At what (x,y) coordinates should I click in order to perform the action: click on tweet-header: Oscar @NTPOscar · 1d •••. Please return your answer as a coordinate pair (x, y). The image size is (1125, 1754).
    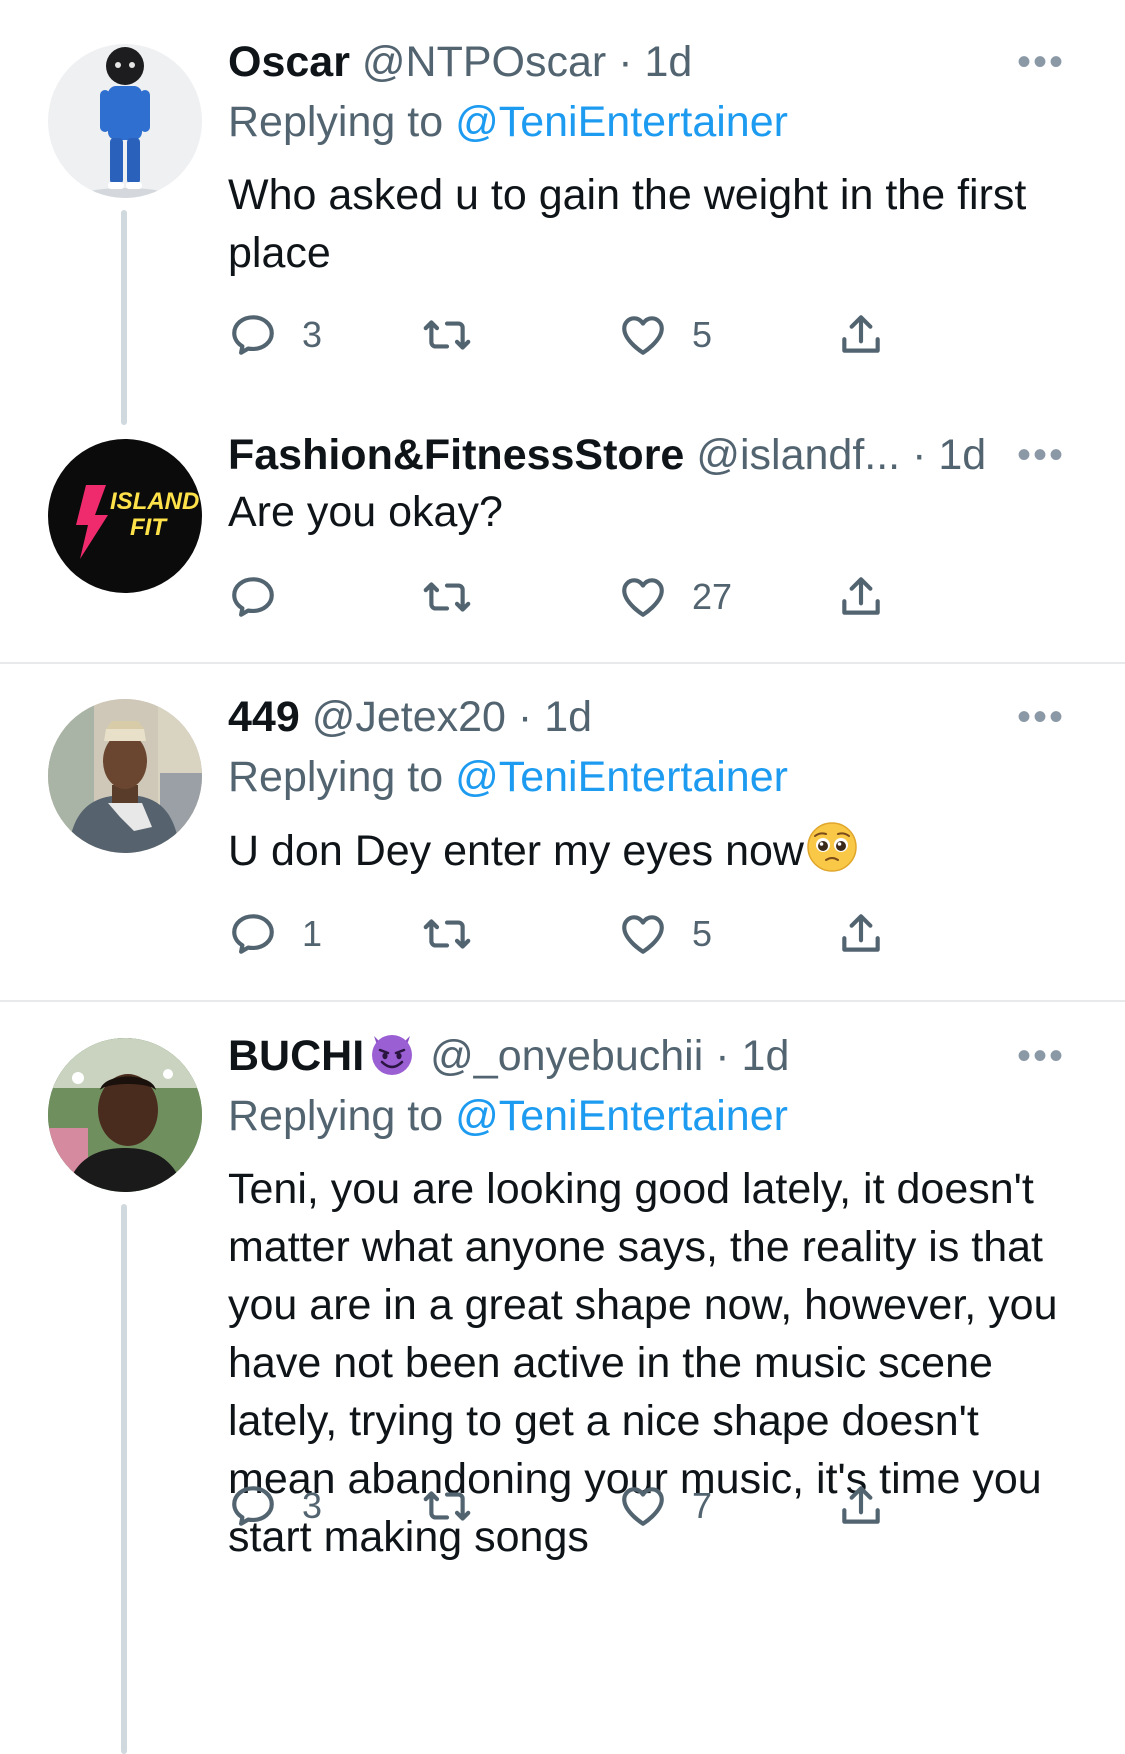
    Looking at the image, I should click on (646, 62).